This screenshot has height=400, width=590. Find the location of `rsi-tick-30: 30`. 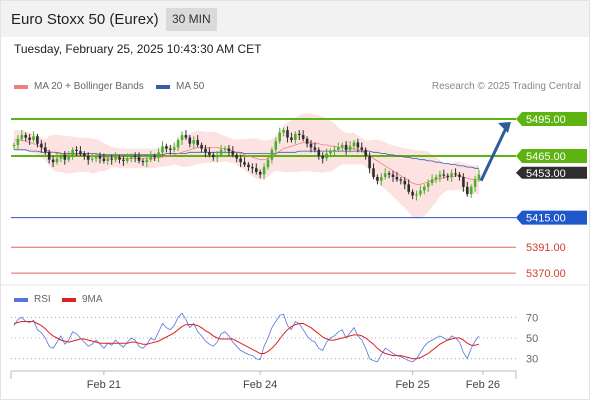

rsi-tick-30: 30 is located at coordinates (532, 360).